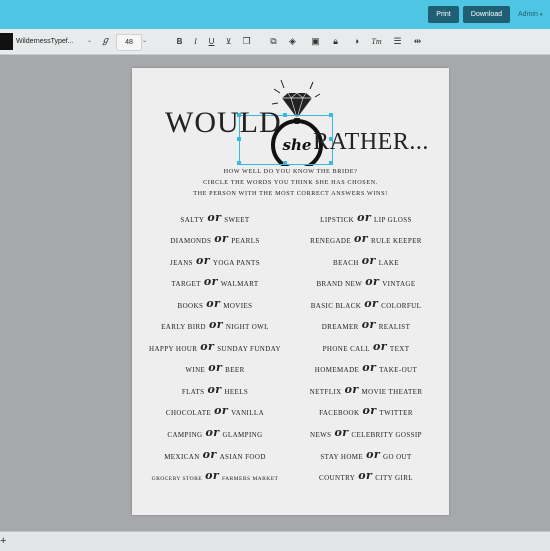  Describe the element at coordinates (290, 171) in the screenshot. I see `intro-line: HOW WELL DO YOU KNOW THE BRIDE?` at that location.